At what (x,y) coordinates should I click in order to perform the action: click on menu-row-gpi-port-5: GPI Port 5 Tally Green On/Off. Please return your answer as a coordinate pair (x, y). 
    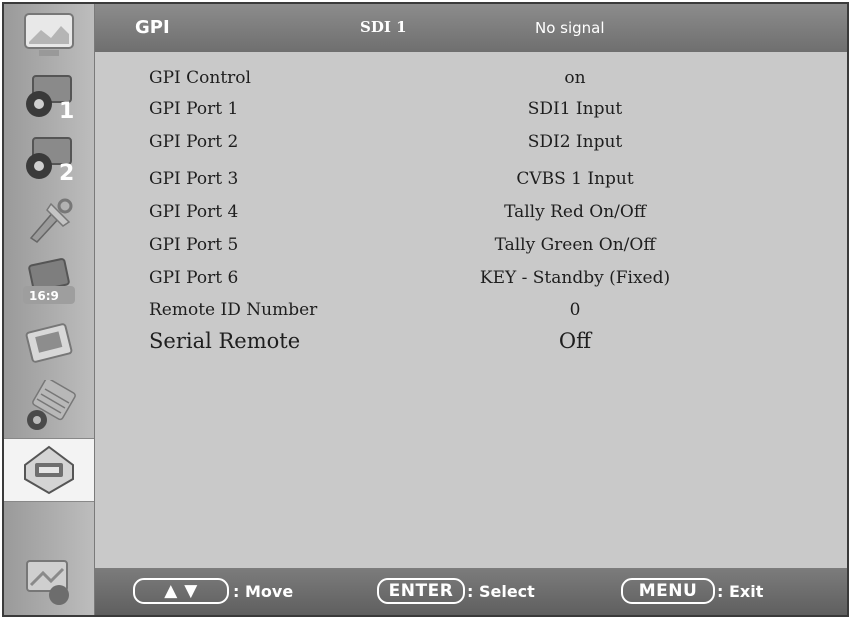
    Looking at the image, I should click on (471, 244).